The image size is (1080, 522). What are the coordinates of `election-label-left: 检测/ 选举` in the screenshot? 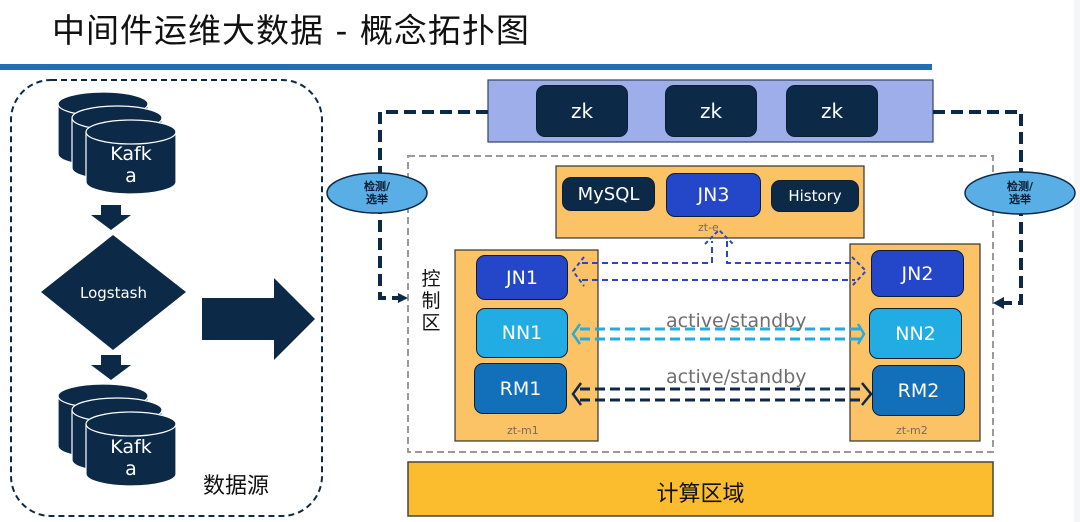 It's located at (377, 193).